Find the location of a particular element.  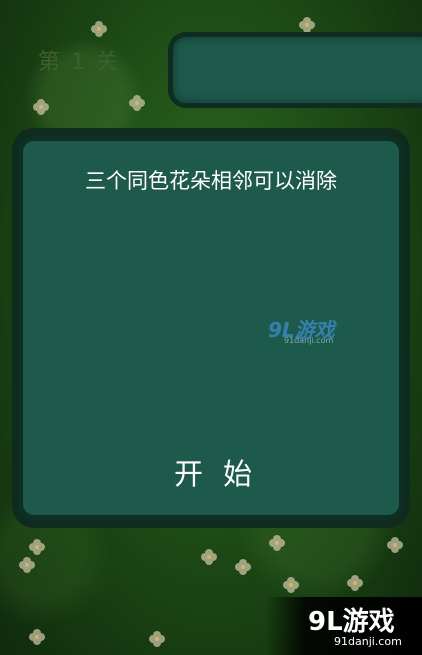

watermark-site-text: 91danji.com is located at coordinates (309, 340).